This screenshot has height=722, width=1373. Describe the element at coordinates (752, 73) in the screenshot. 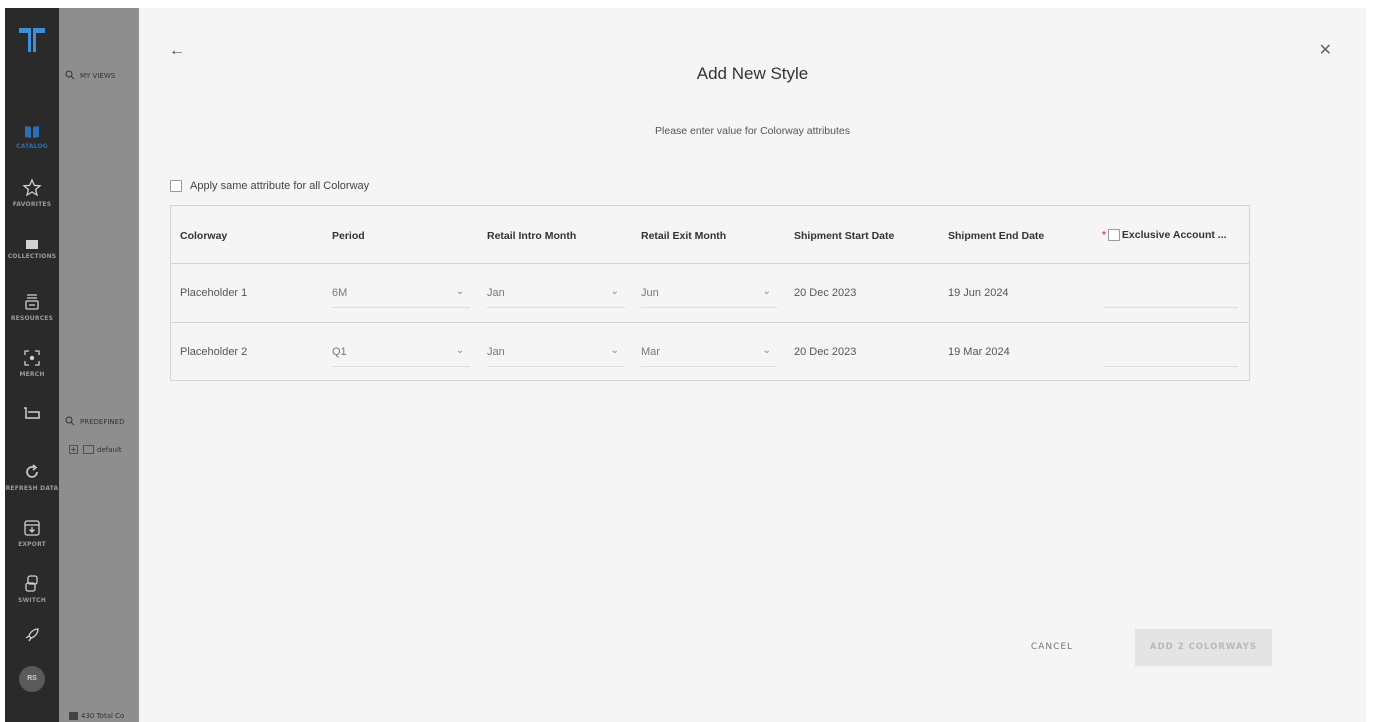

I see `modal-title: Add New Style` at that location.